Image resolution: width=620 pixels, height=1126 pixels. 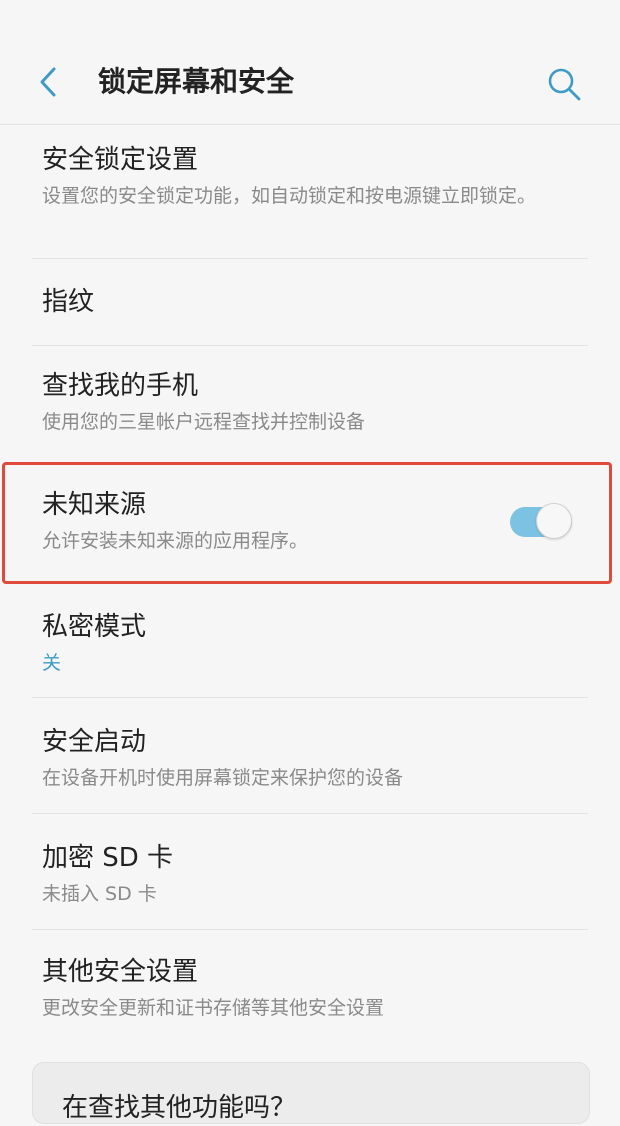 What do you see at coordinates (289, 196) in the screenshot?
I see `item-subtitle: 设置您的安全锁定功能，如自动锁定和按电源键立即锁定。` at bounding box center [289, 196].